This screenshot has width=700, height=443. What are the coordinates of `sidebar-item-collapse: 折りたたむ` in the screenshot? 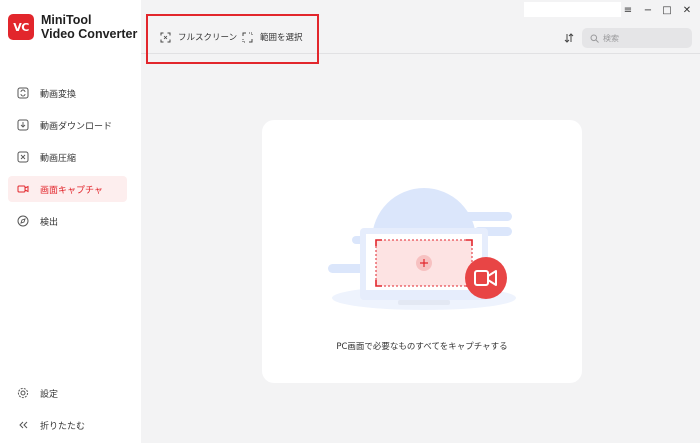 It's located at (67, 425).